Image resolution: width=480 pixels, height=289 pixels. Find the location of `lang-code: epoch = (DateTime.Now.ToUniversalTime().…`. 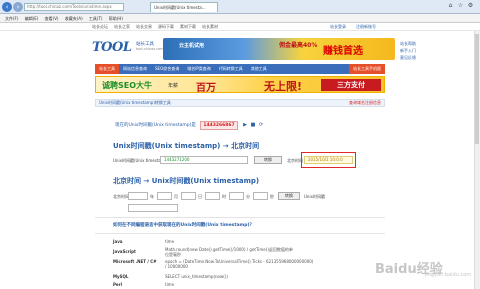

lang-code: epoch = (DateTime.Now.ToUniversalTime().… is located at coordinates (239, 264).